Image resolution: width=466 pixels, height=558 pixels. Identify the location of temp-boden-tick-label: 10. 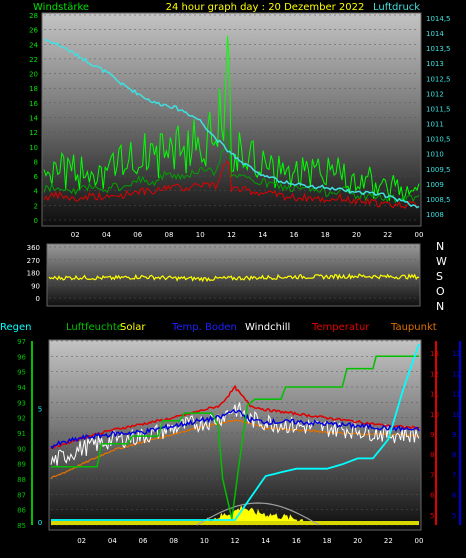
(456, 415).